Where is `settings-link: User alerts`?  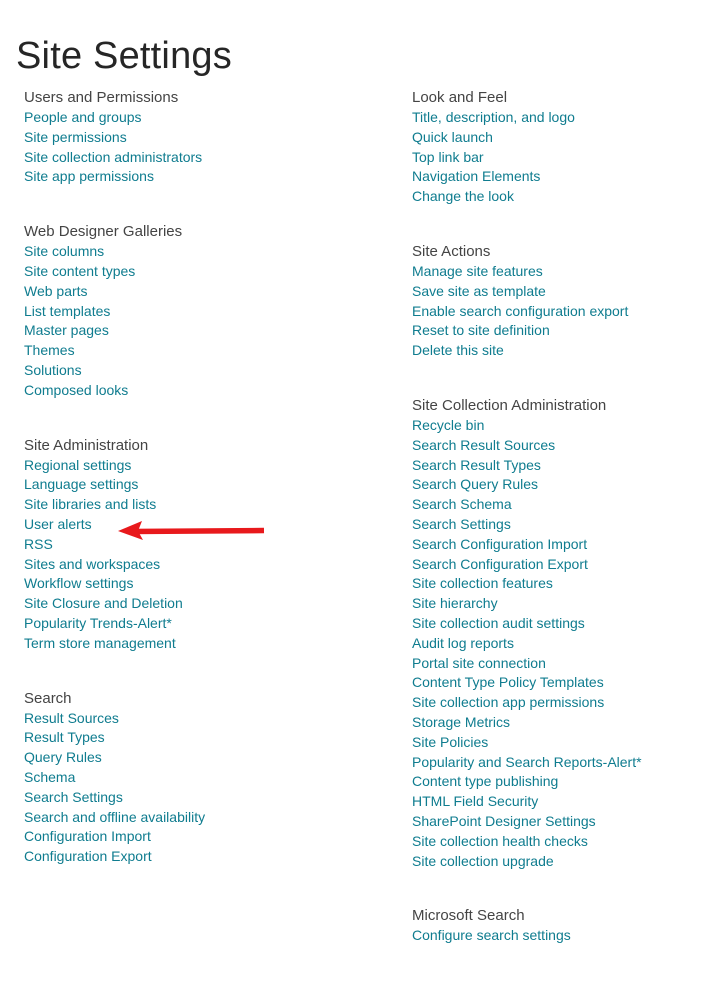
settings-link: User alerts is located at coordinates (58, 525).